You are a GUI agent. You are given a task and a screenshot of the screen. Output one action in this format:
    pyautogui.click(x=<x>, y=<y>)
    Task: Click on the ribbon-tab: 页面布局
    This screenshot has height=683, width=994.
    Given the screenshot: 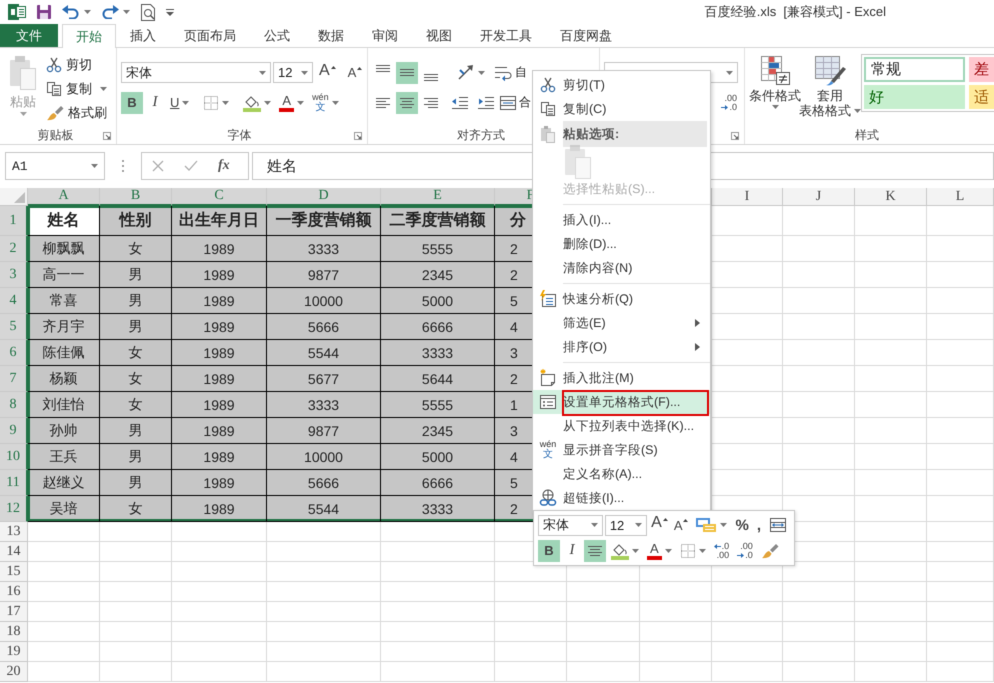 What is the action you would take?
    pyautogui.click(x=210, y=35)
    